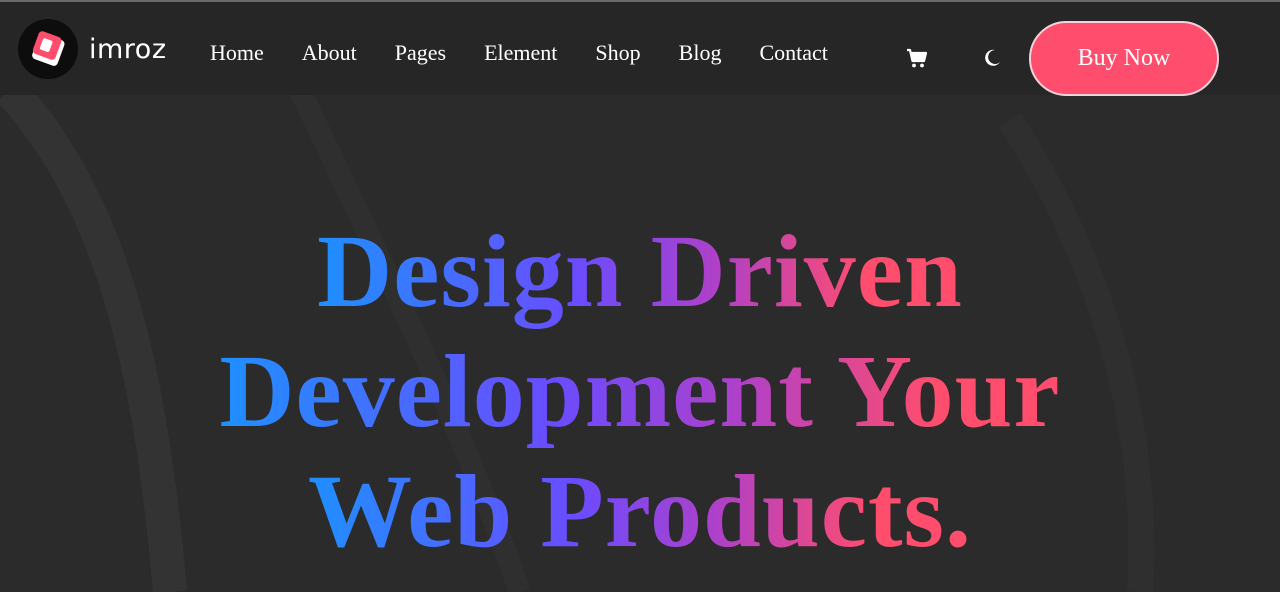 The height and width of the screenshot is (592, 1280). I want to click on brand-name: imroz, so click(128, 49).